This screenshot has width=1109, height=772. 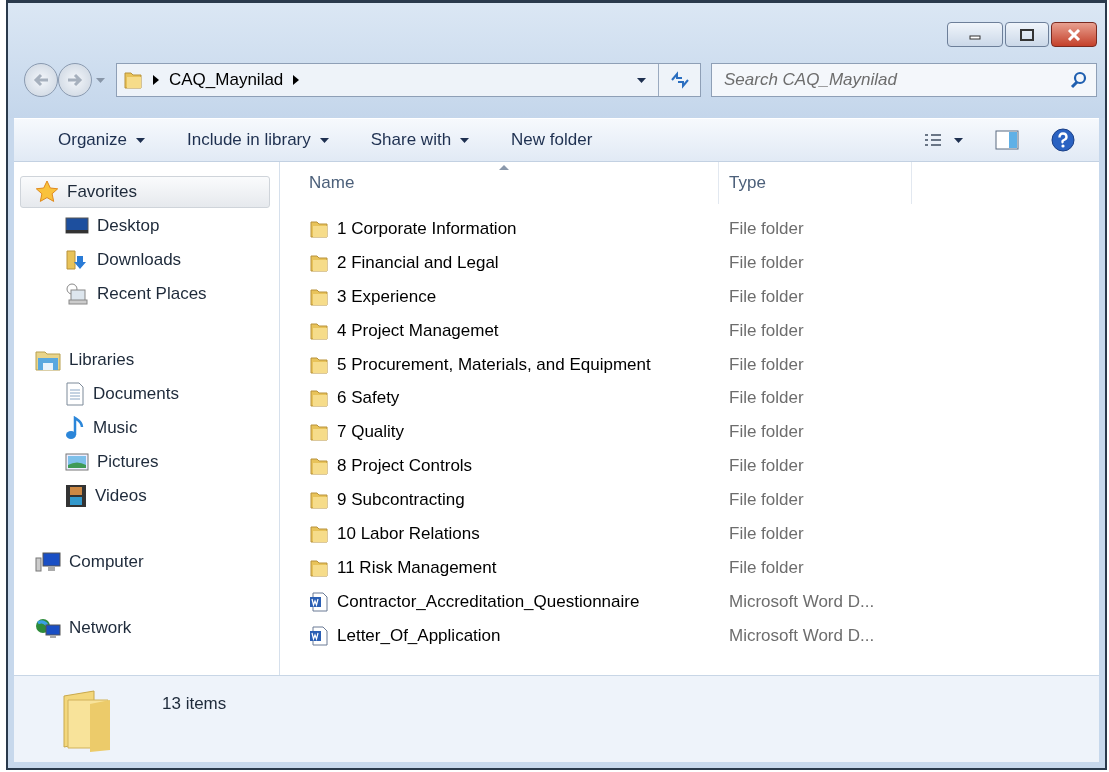 What do you see at coordinates (101, 140) in the screenshot?
I see `toolbar-button: Organize` at bounding box center [101, 140].